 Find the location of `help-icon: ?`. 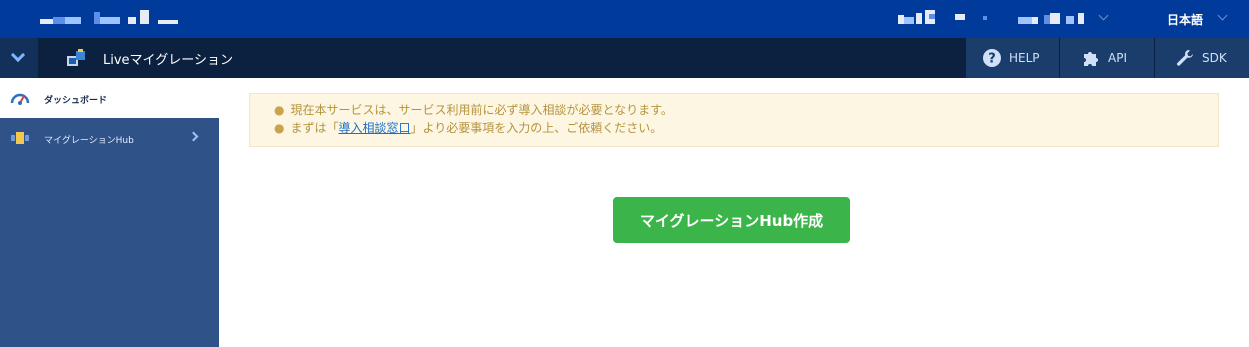

help-icon: ? is located at coordinates (992, 58).